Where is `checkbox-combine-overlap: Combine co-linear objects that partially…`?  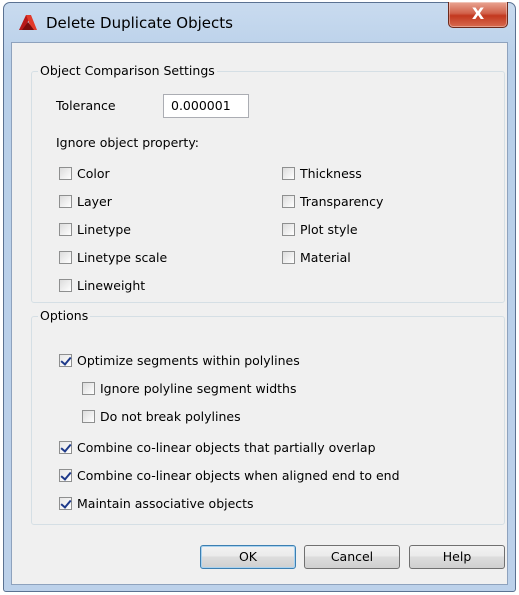 checkbox-combine-overlap: Combine co-linear objects that partially… is located at coordinates (217, 447).